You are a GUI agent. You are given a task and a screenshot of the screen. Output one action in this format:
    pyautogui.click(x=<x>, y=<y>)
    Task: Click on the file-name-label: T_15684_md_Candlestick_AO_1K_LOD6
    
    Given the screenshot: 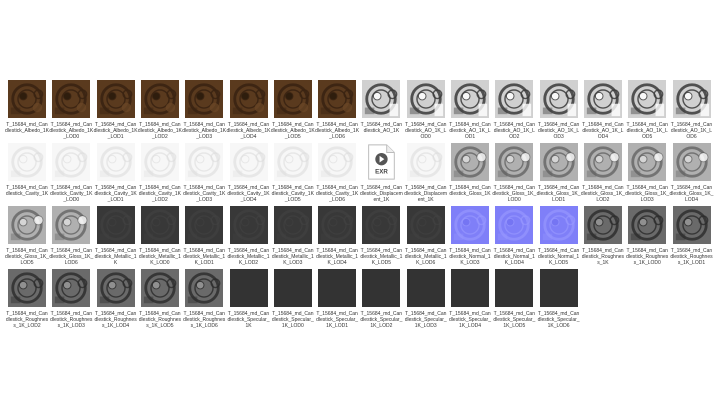 What is the action you would take?
    pyautogui.click(x=691, y=131)
    